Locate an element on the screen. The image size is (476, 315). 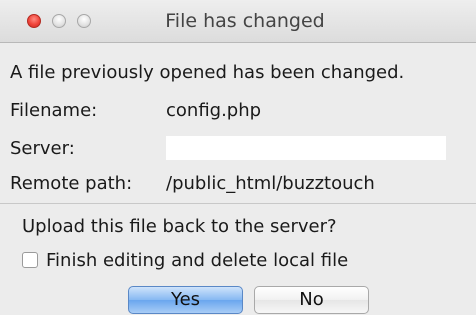
remote-path-value: /public_html/buzztouch is located at coordinates (270, 183).